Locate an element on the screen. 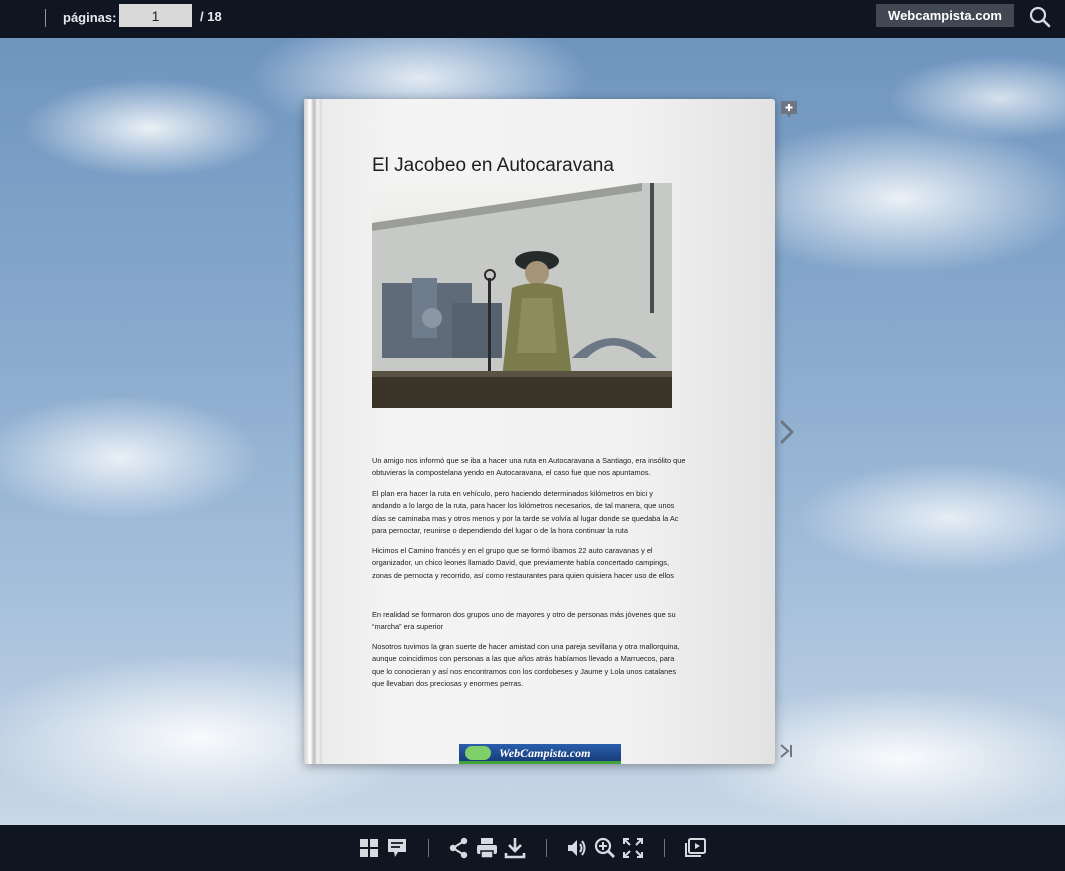 The height and width of the screenshot is (871, 1065). text-line: “marcha” era superior is located at coordinates (408, 627).